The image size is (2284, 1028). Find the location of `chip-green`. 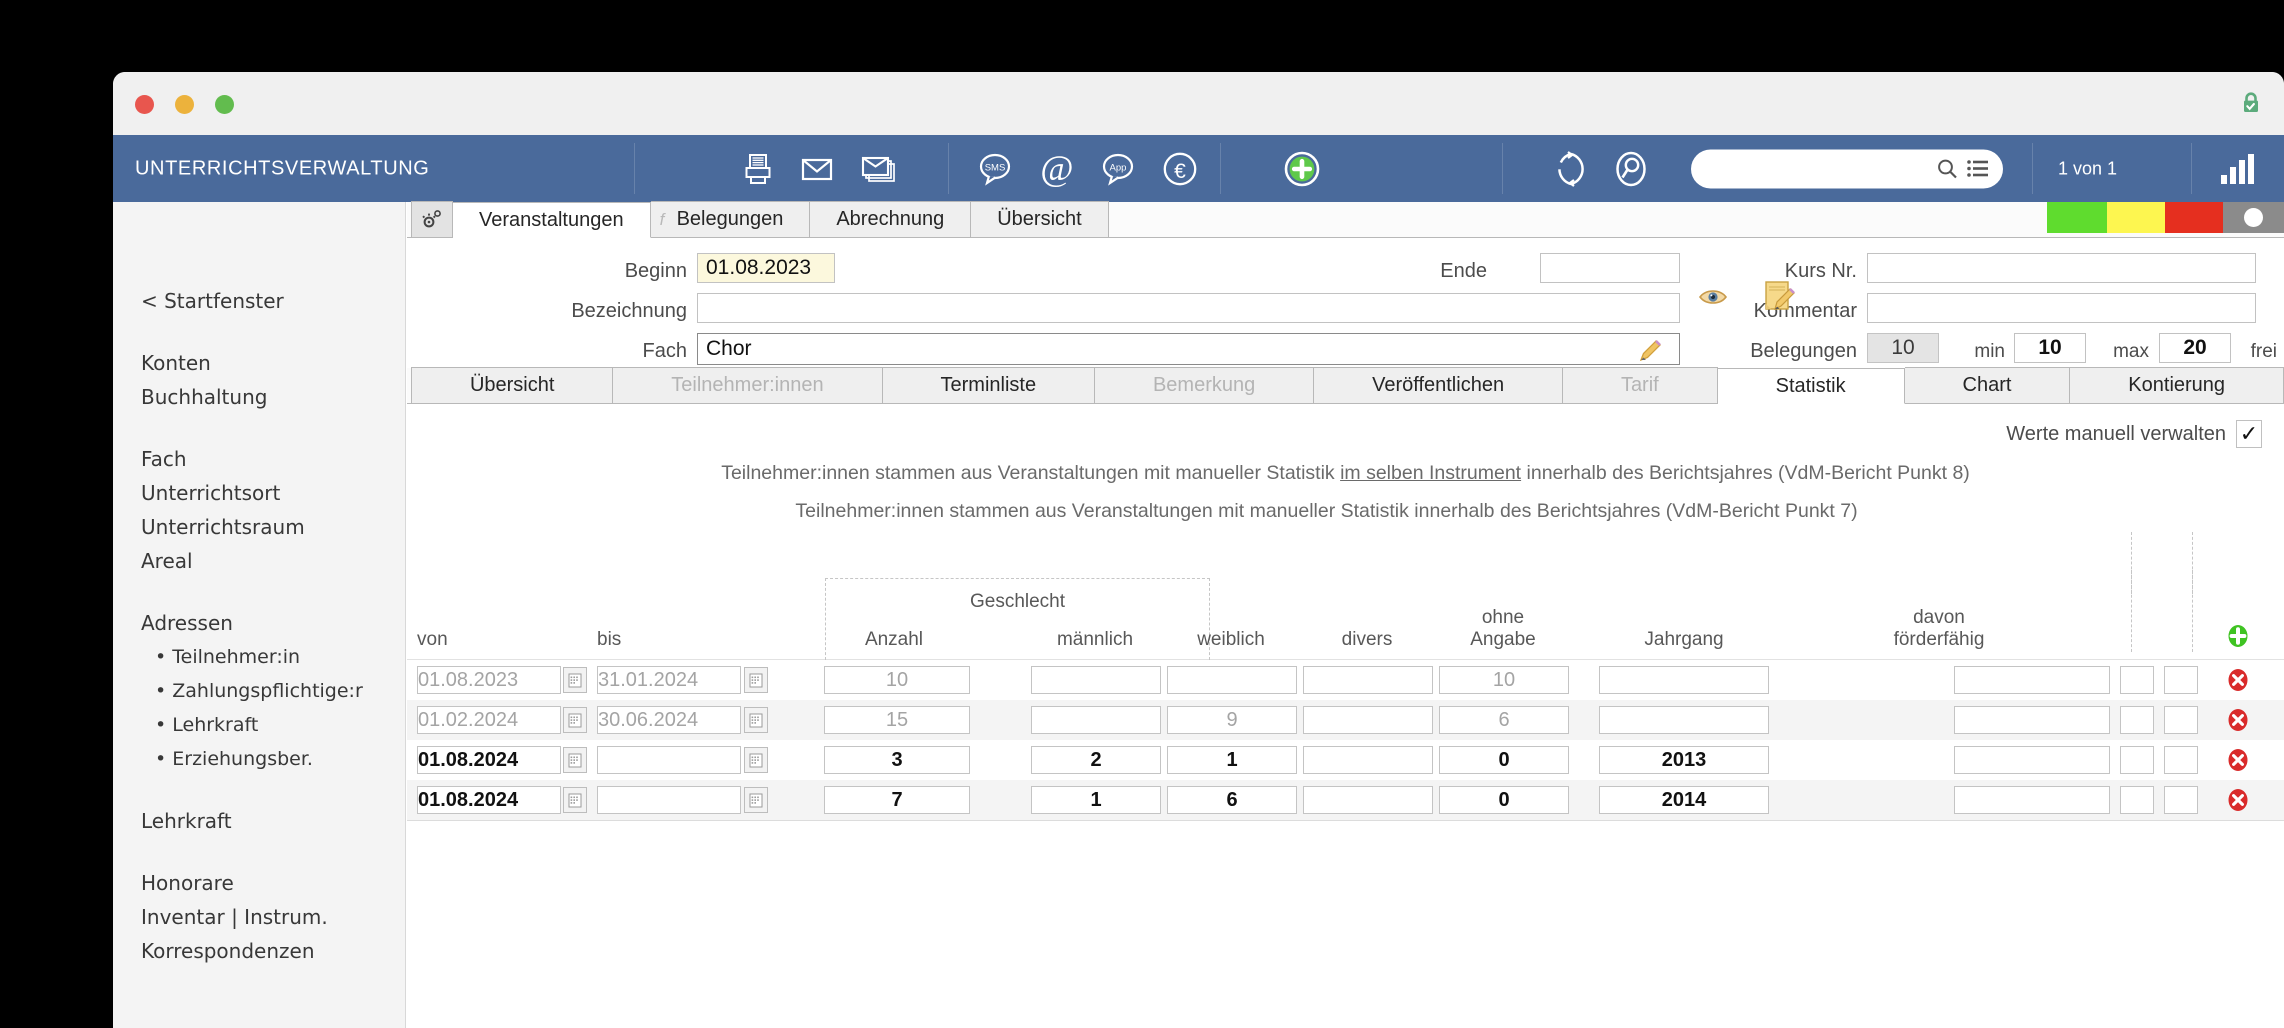

chip-green is located at coordinates (2077, 217).